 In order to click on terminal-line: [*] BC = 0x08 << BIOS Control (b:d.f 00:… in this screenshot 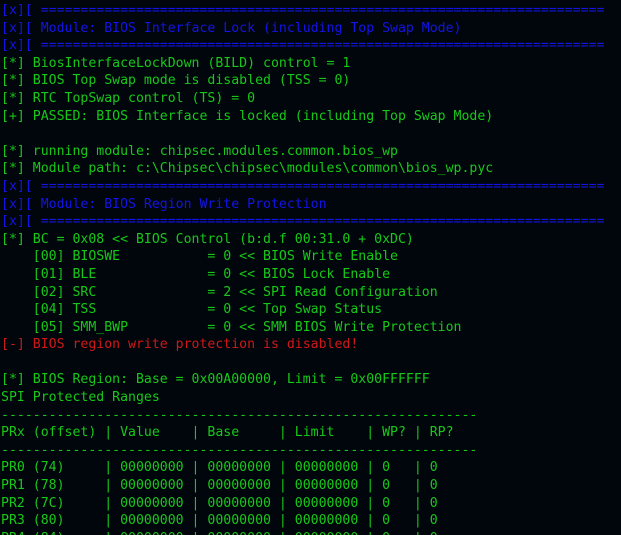, I will do `click(207, 239)`.